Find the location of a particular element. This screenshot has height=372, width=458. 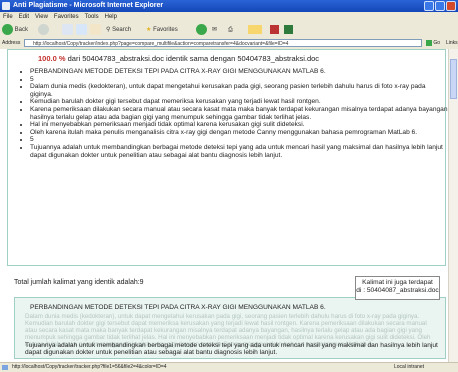

messenger-icon is located at coordinates (288, 29).